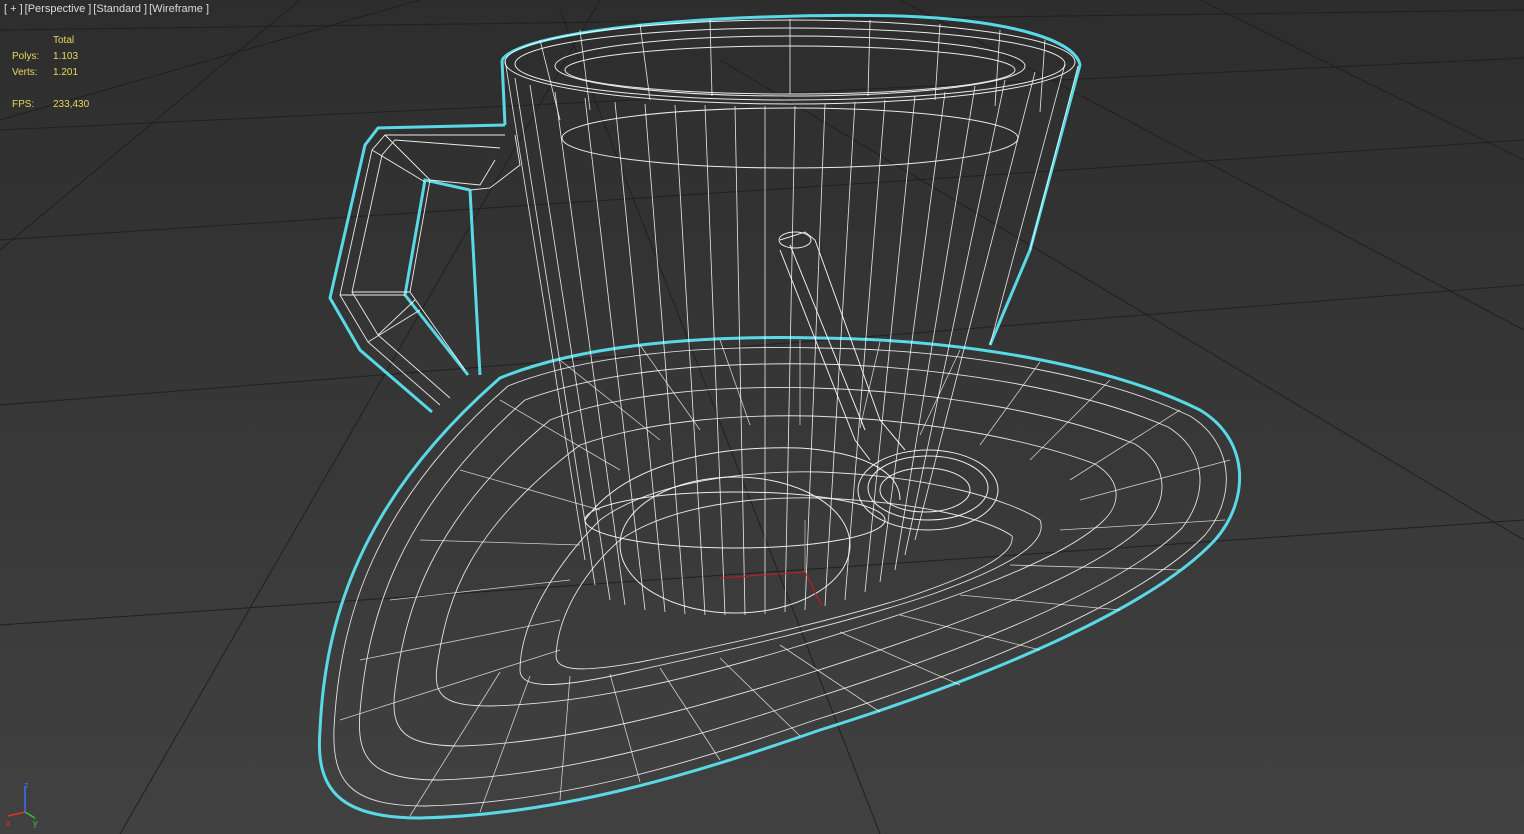 This screenshot has width=1524, height=834. I want to click on viewport-shading-mode-menu: [Wireframe ], so click(179, 9).